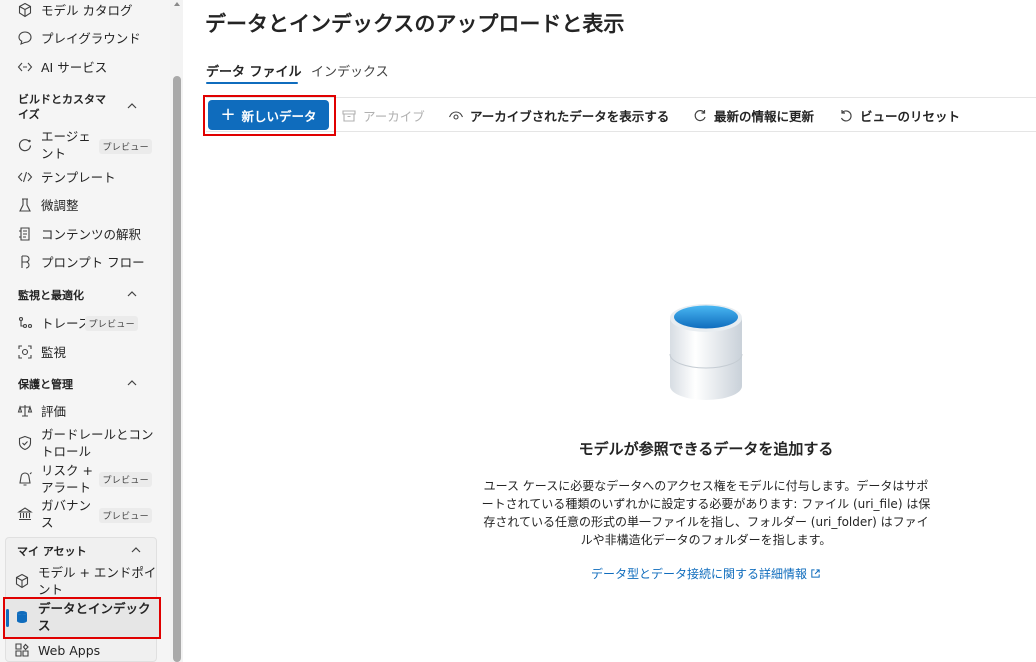 Image resolution: width=1036 pixels, height=662 pixels. I want to click on tab-data-files: データ ファイル, so click(254, 70).